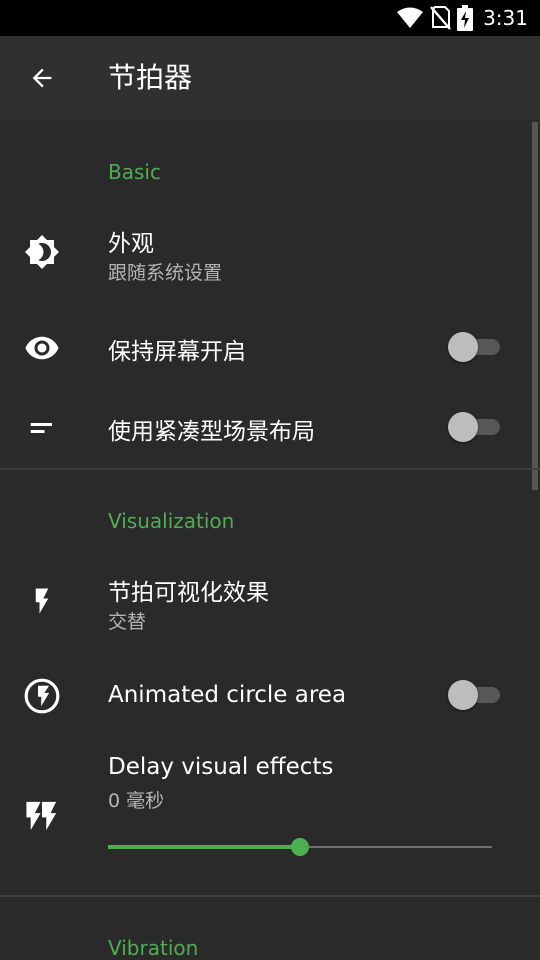 Image resolution: width=540 pixels, height=960 pixels. Describe the element at coordinates (270, 252) in the screenshot. I see `setting-appearance: 外观 跟随系统设置` at that location.